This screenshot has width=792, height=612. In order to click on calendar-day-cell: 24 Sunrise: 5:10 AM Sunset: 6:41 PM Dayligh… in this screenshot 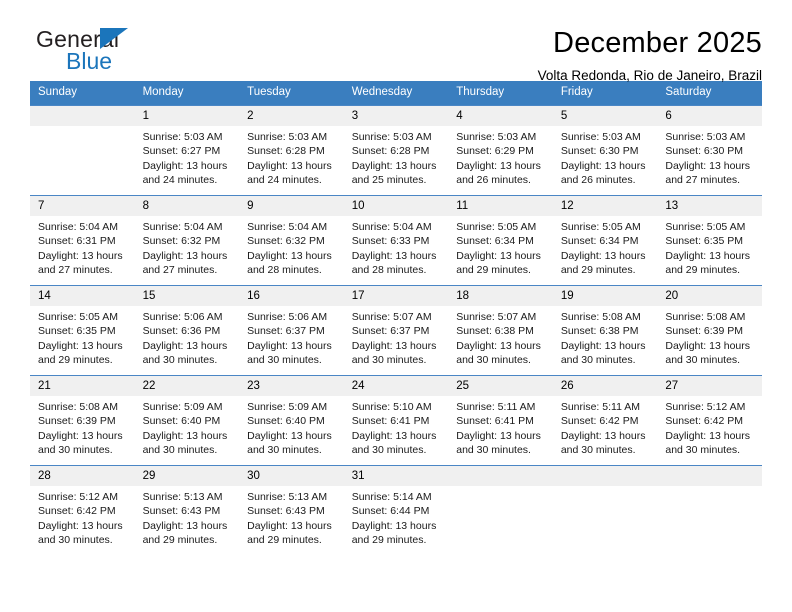, I will do `click(396, 420)`.